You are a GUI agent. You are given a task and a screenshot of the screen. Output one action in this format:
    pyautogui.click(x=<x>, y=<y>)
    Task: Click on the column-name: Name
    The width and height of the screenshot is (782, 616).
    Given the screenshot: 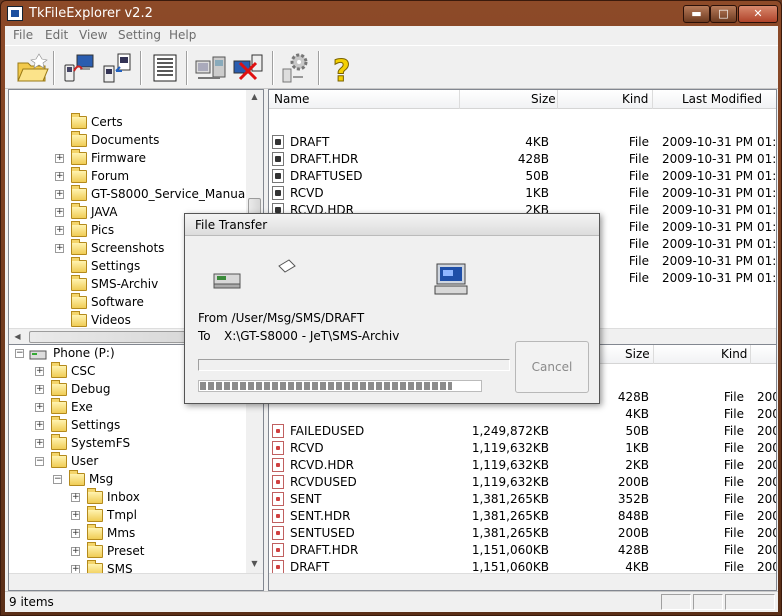 What is the action you would take?
    pyautogui.click(x=291, y=99)
    